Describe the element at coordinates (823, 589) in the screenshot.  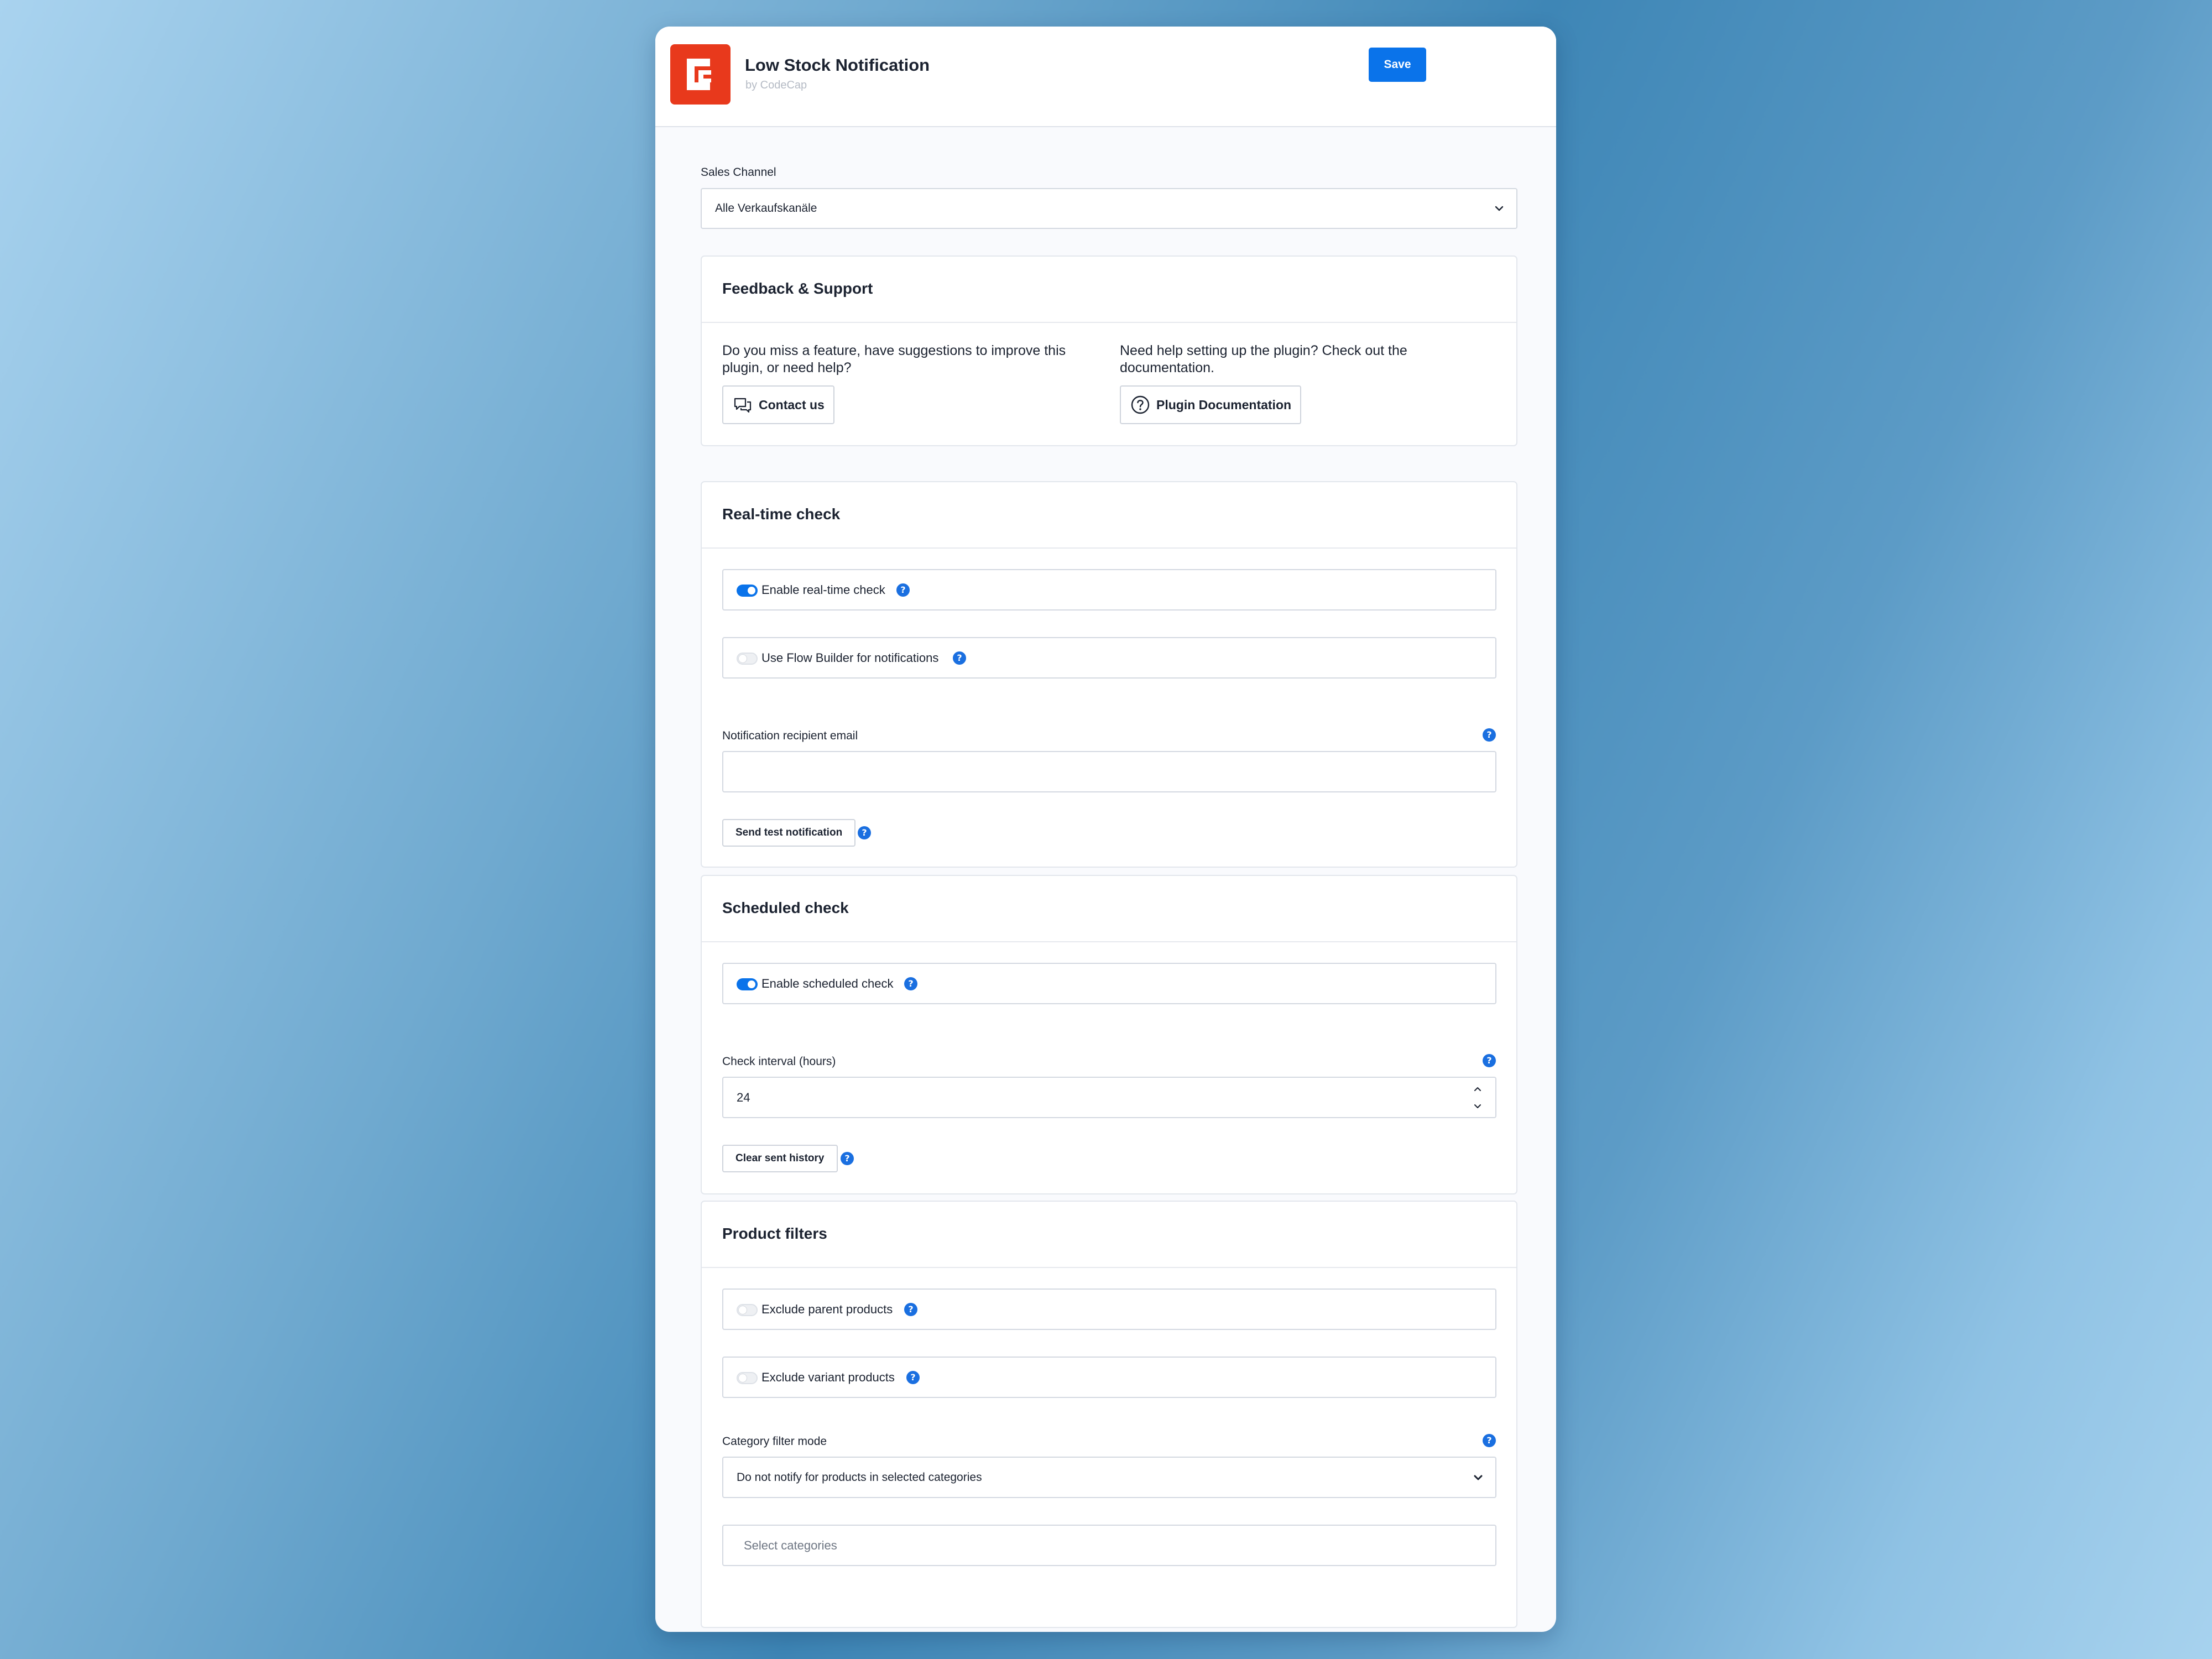
I see `enable-realtime-label: Enable real-time check` at that location.